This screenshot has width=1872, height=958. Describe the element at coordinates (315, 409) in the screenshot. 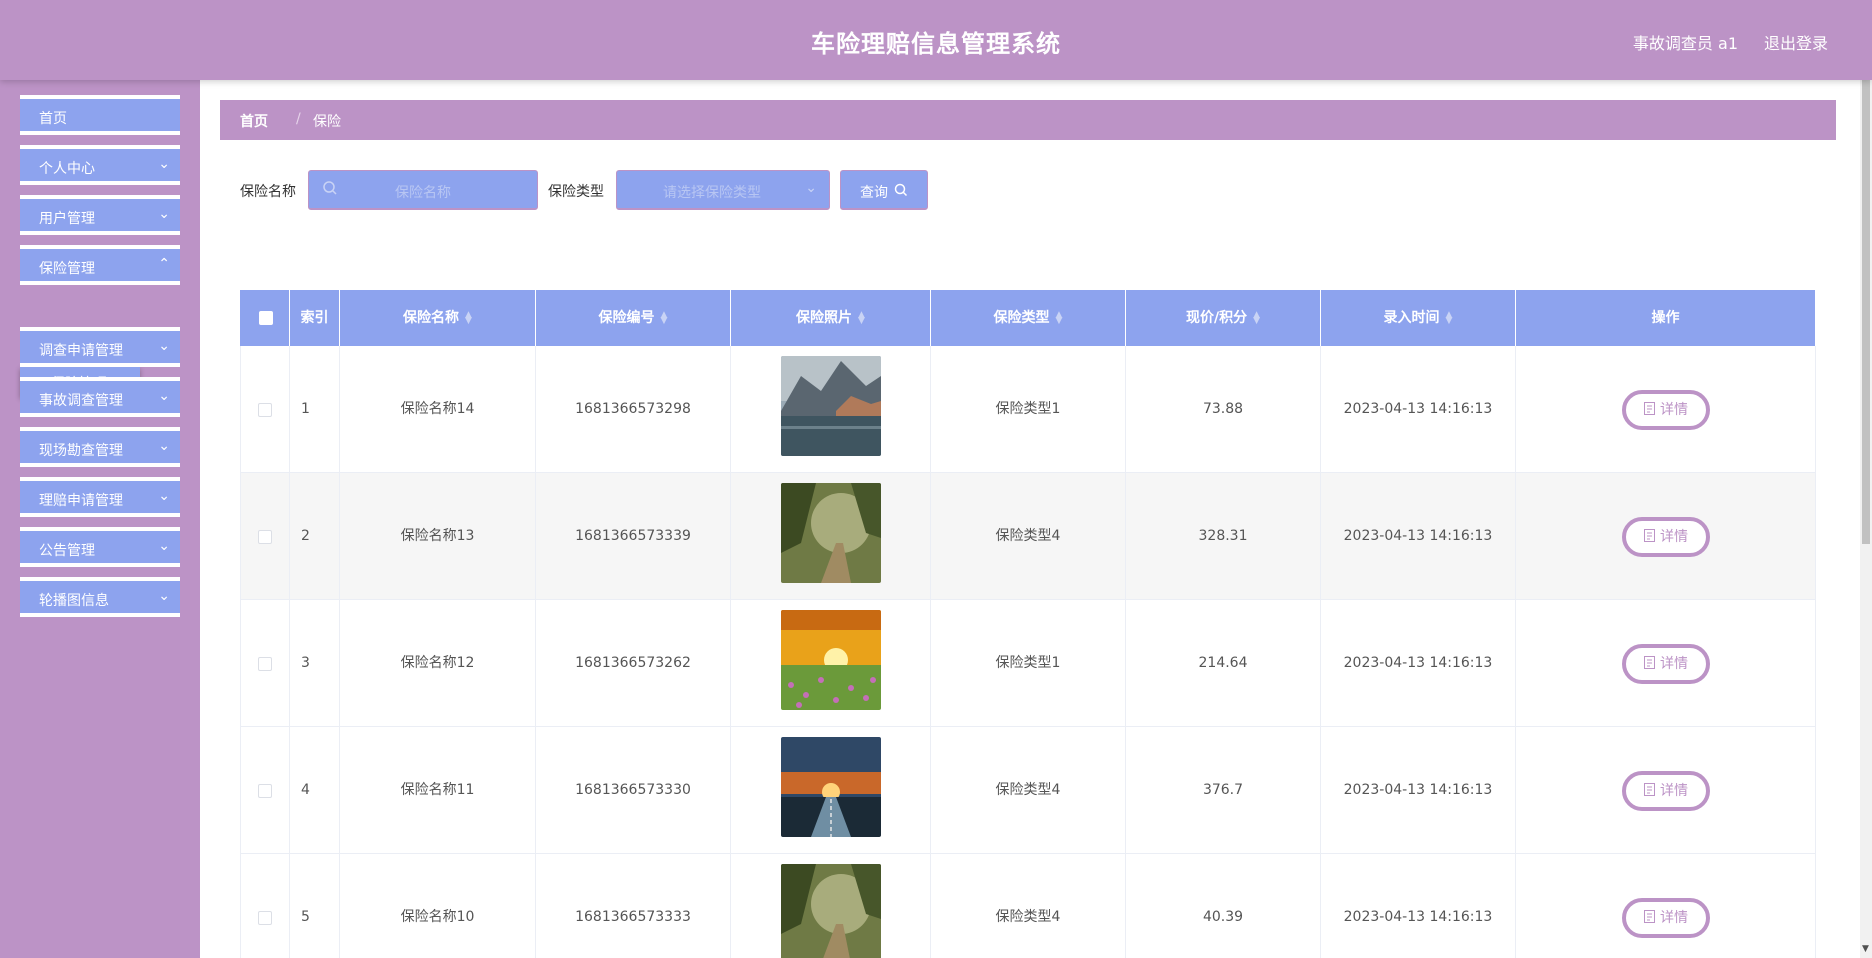

I see `index-cell: 1` at that location.